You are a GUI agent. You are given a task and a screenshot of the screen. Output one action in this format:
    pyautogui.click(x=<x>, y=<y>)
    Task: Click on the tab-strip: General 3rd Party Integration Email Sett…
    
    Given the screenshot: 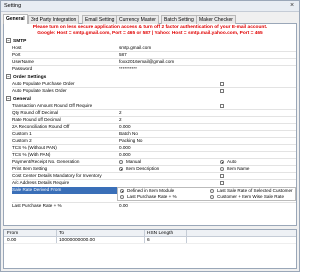 What is the action you would take?
    pyautogui.click(x=150, y=19)
    